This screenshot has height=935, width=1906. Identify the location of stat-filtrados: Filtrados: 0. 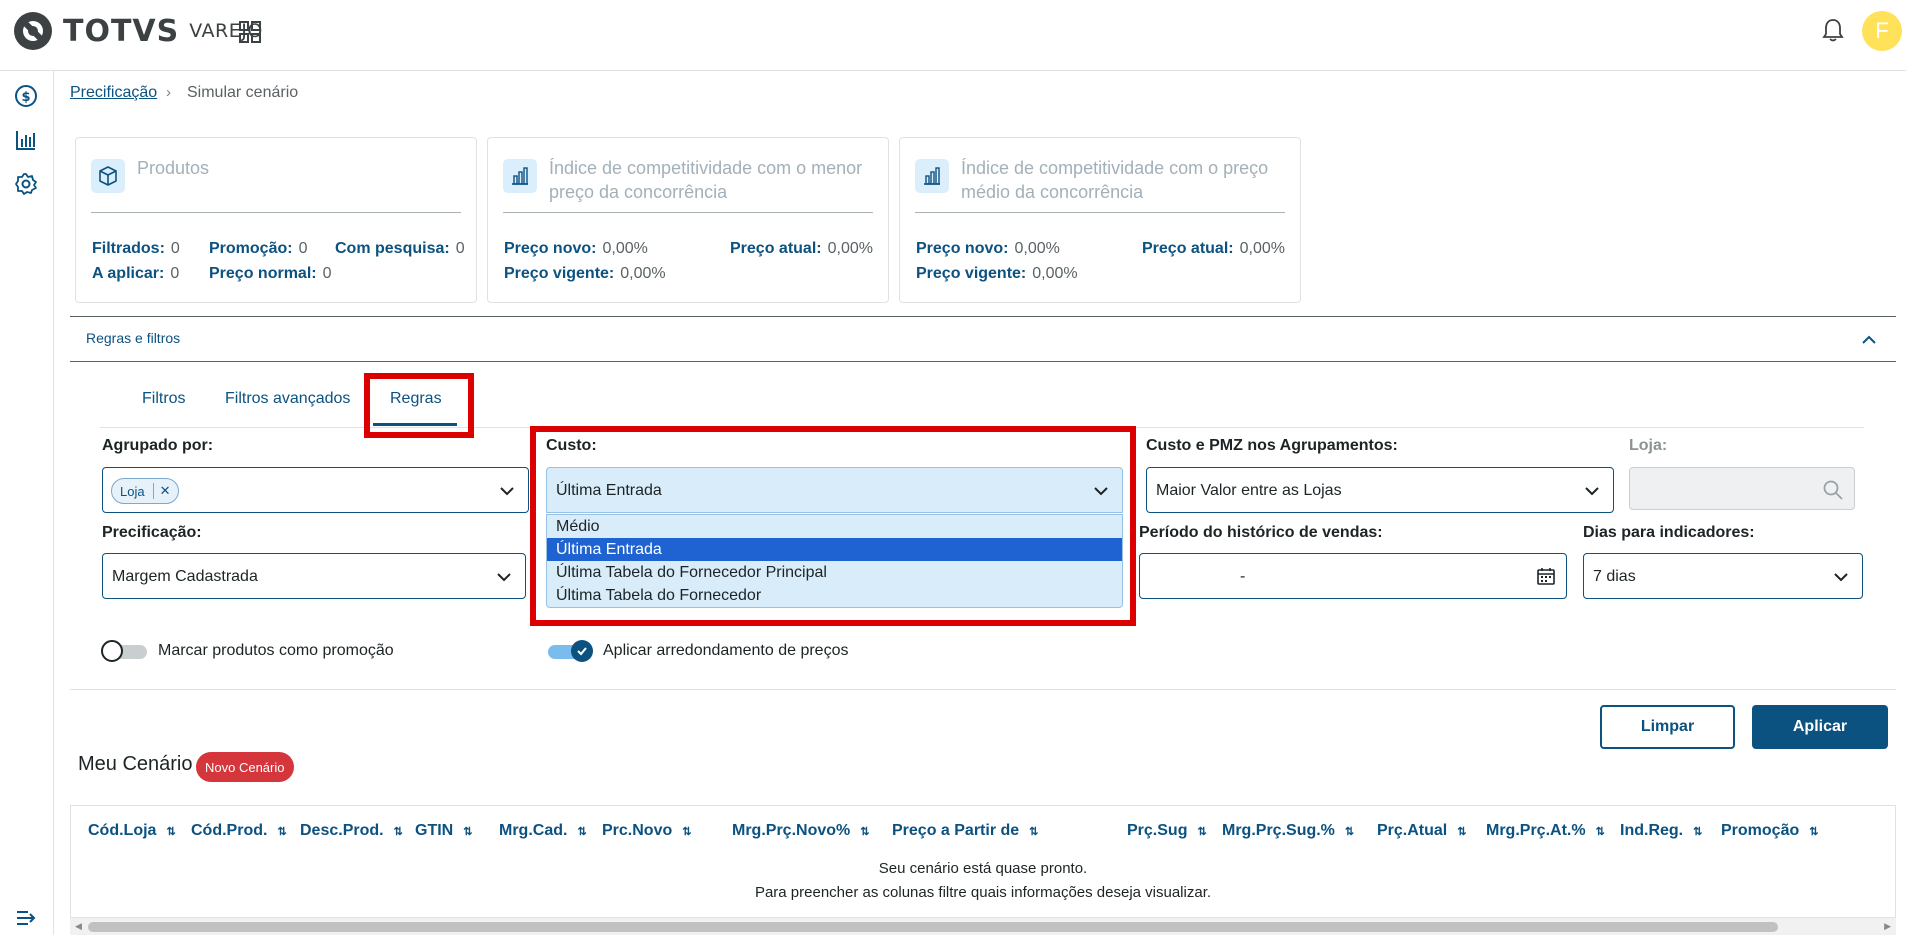
(136, 248).